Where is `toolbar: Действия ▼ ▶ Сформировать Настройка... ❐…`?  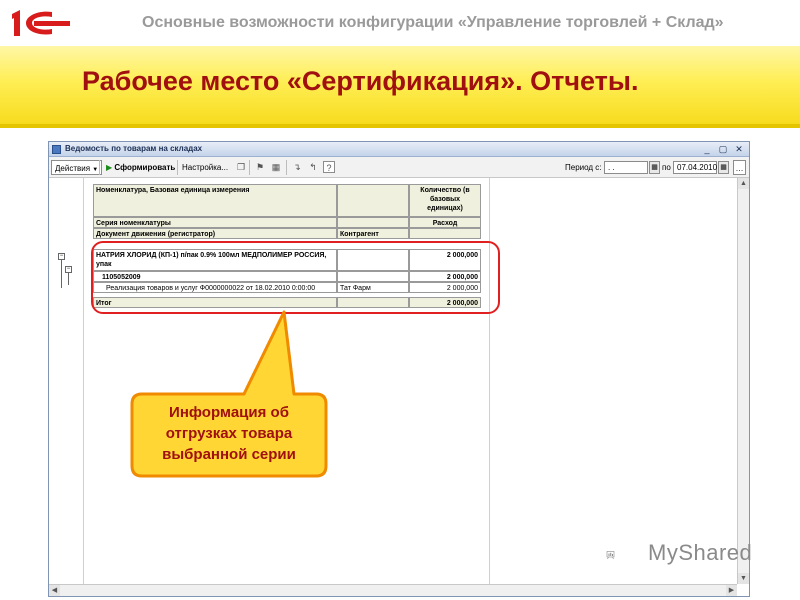 toolbar: Действия ▼ ▶ Сформировать Настройка... ❐… is located at coordinates (399, 167).